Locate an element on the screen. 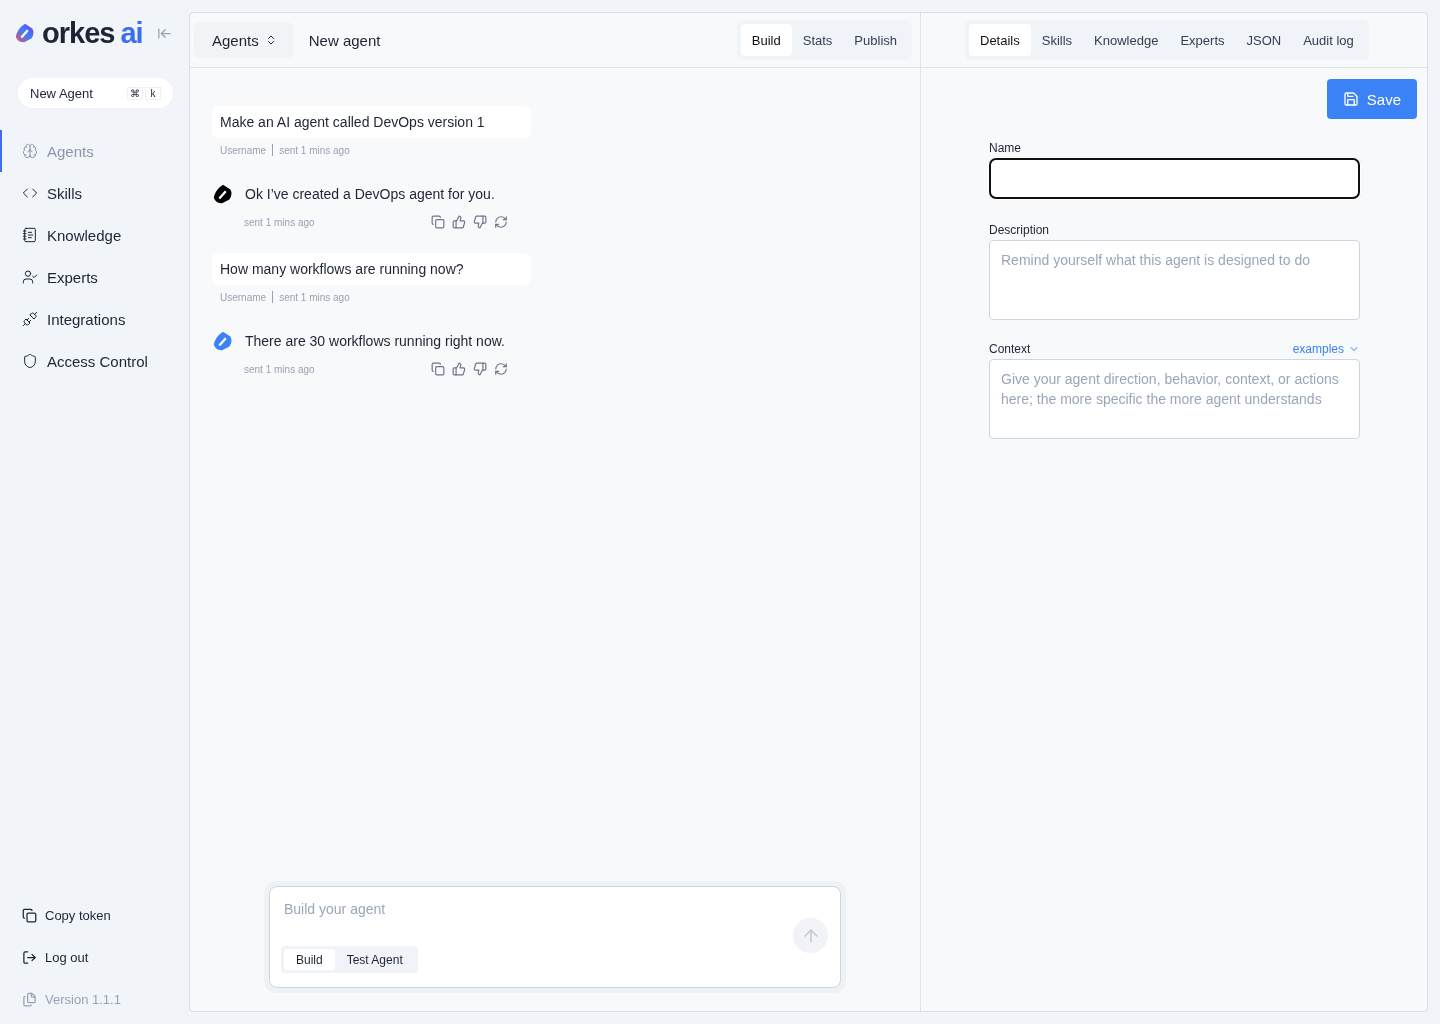 The image size is (1440, 1024). copy-token-link: Copy token is located at coordinates (94, 915).